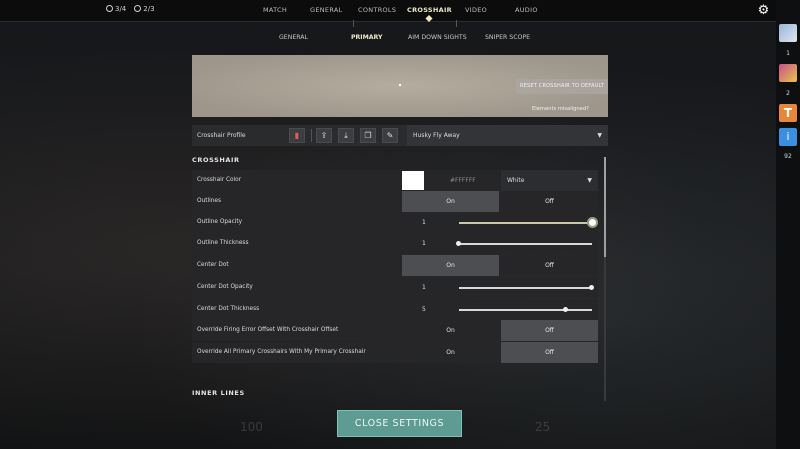  I want to click on subtab-sniper-scope: SNIPER SCOPE, so click(507, 37).